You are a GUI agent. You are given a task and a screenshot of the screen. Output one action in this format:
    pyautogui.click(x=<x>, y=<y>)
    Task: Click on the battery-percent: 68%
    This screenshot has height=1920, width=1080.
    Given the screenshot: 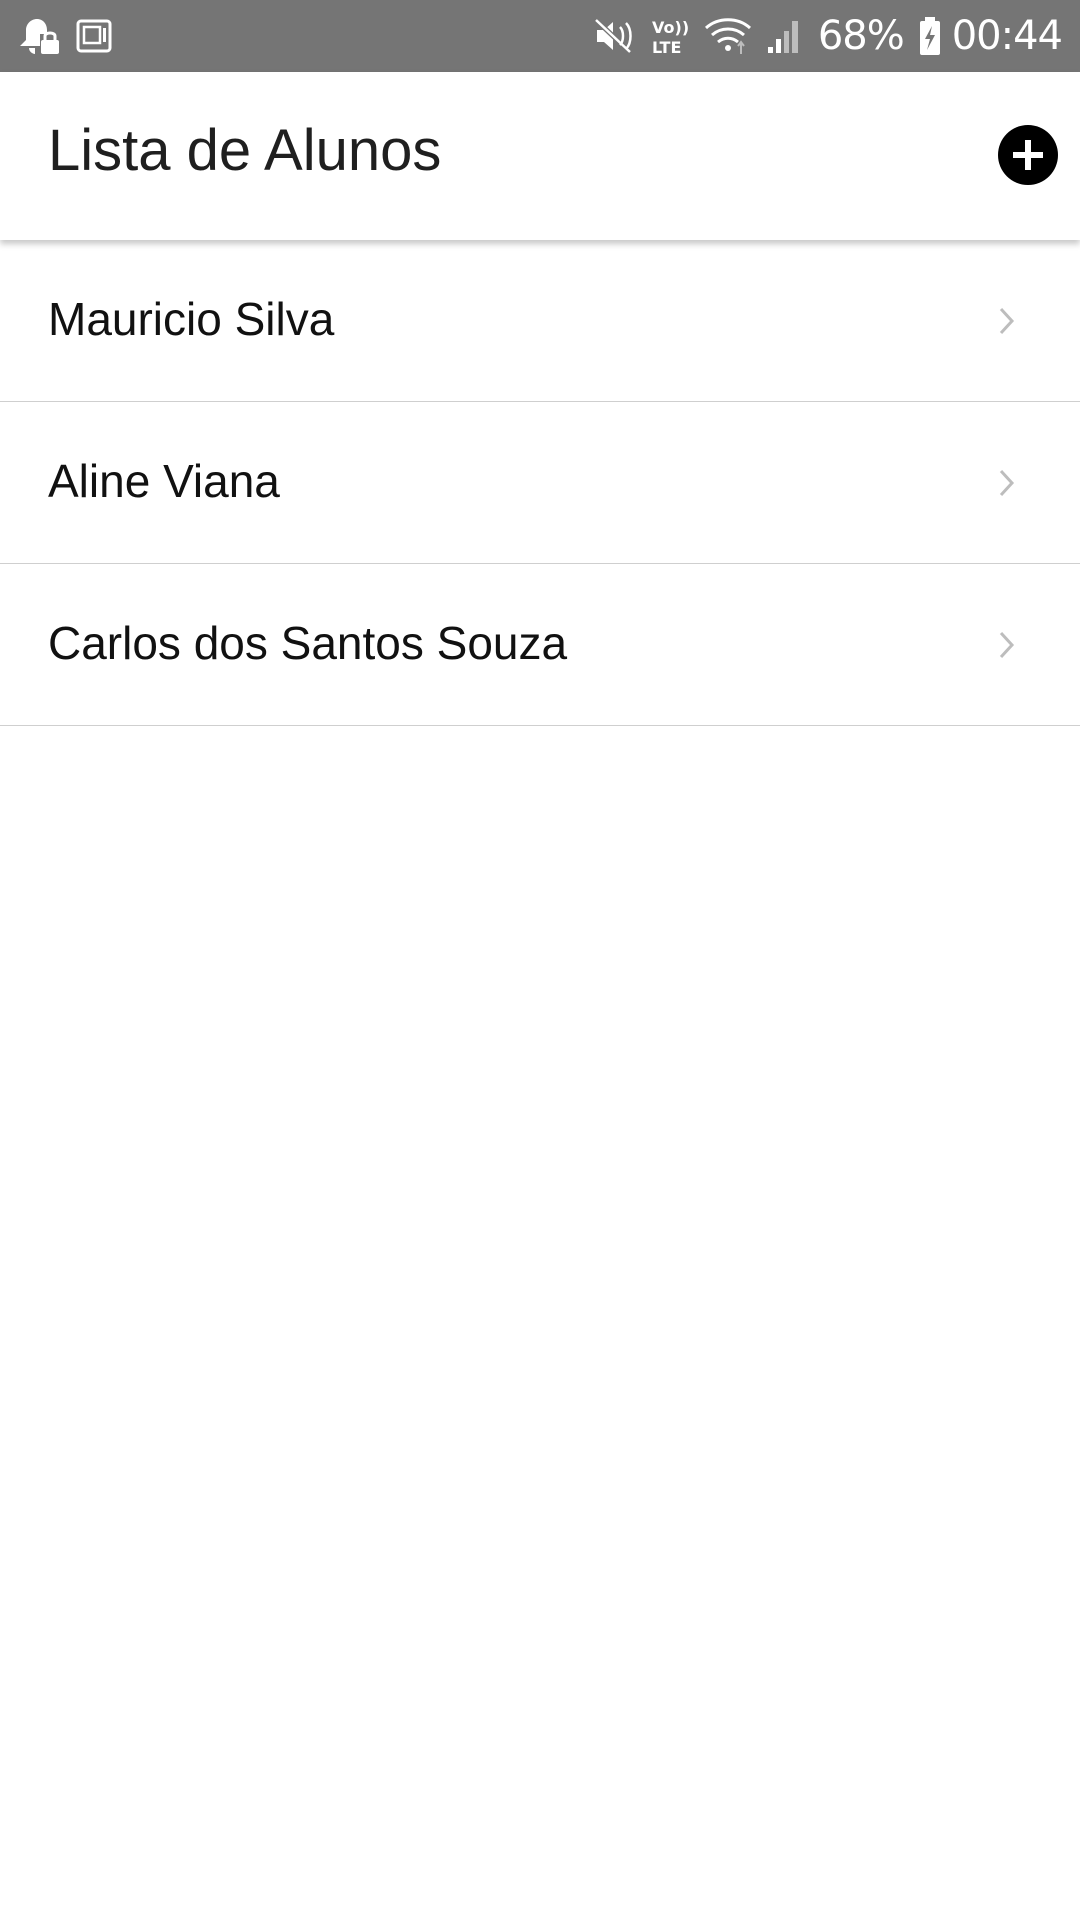 What is the action you would take?
    pyautogui.click(x=861, y=36)
    